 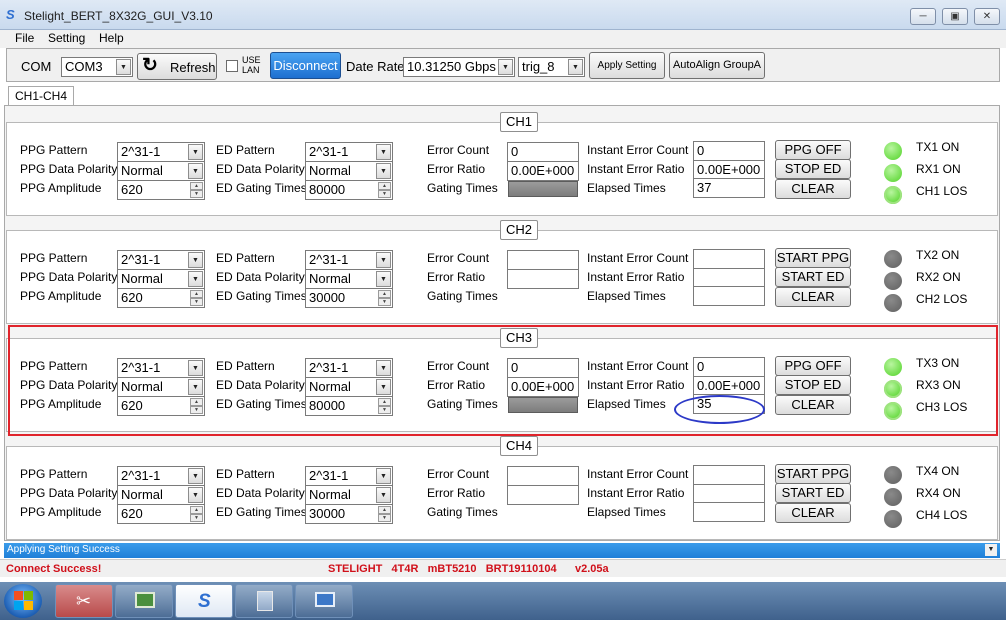 What do you see at coordinates (955, 16) in the screenshot?
I see `restore-button: ▣` at bounding box center [955, 16].